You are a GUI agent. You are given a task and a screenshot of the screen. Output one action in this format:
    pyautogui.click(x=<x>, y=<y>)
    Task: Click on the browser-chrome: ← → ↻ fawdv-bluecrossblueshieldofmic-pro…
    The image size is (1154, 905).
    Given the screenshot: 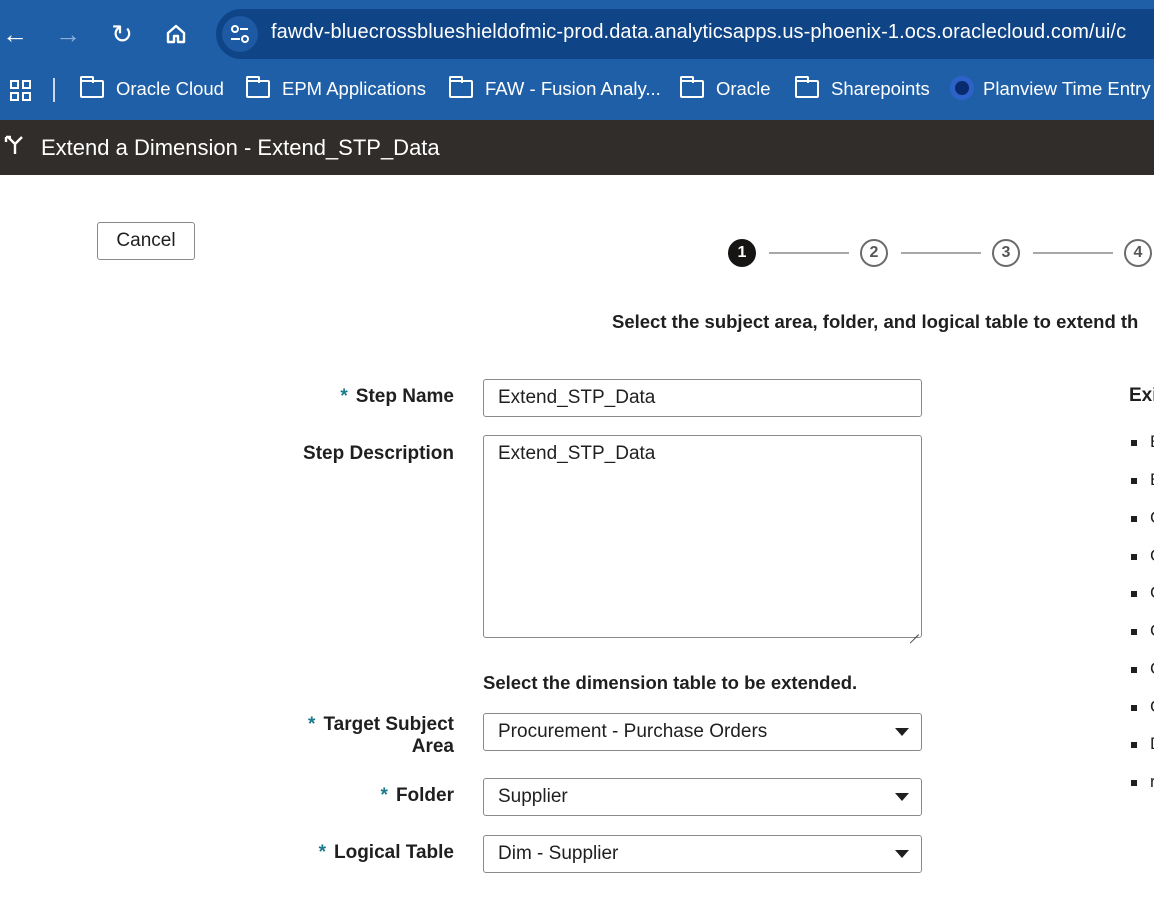 What is the action you would take?
    pyautogui.click(x=577, y=60)
    